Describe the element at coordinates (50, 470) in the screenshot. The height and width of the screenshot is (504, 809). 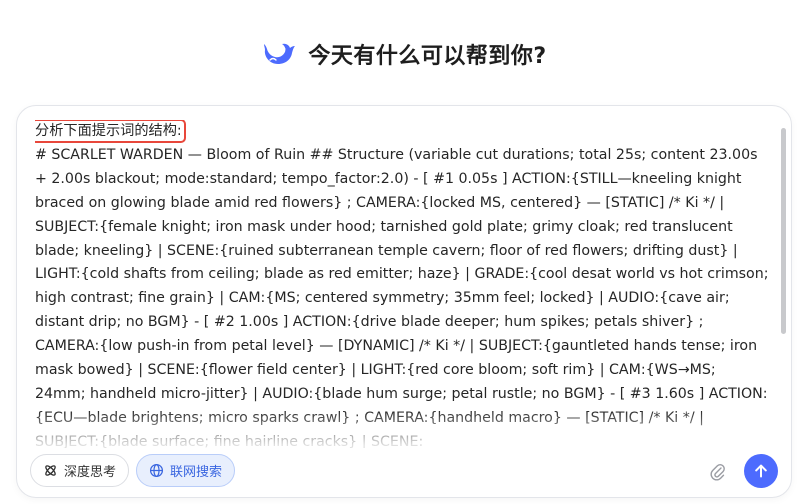
I see `deep-think-icon` at that location.